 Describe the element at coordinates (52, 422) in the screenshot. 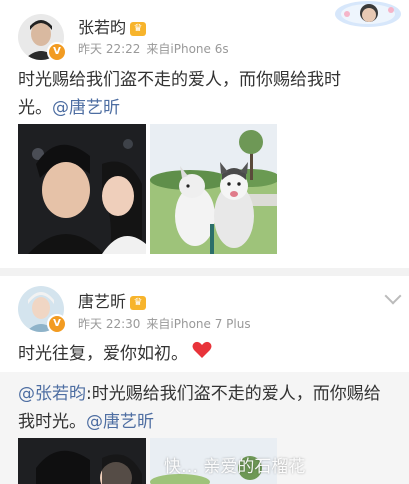

I see `repost-text-line: 我时光。` at that location.